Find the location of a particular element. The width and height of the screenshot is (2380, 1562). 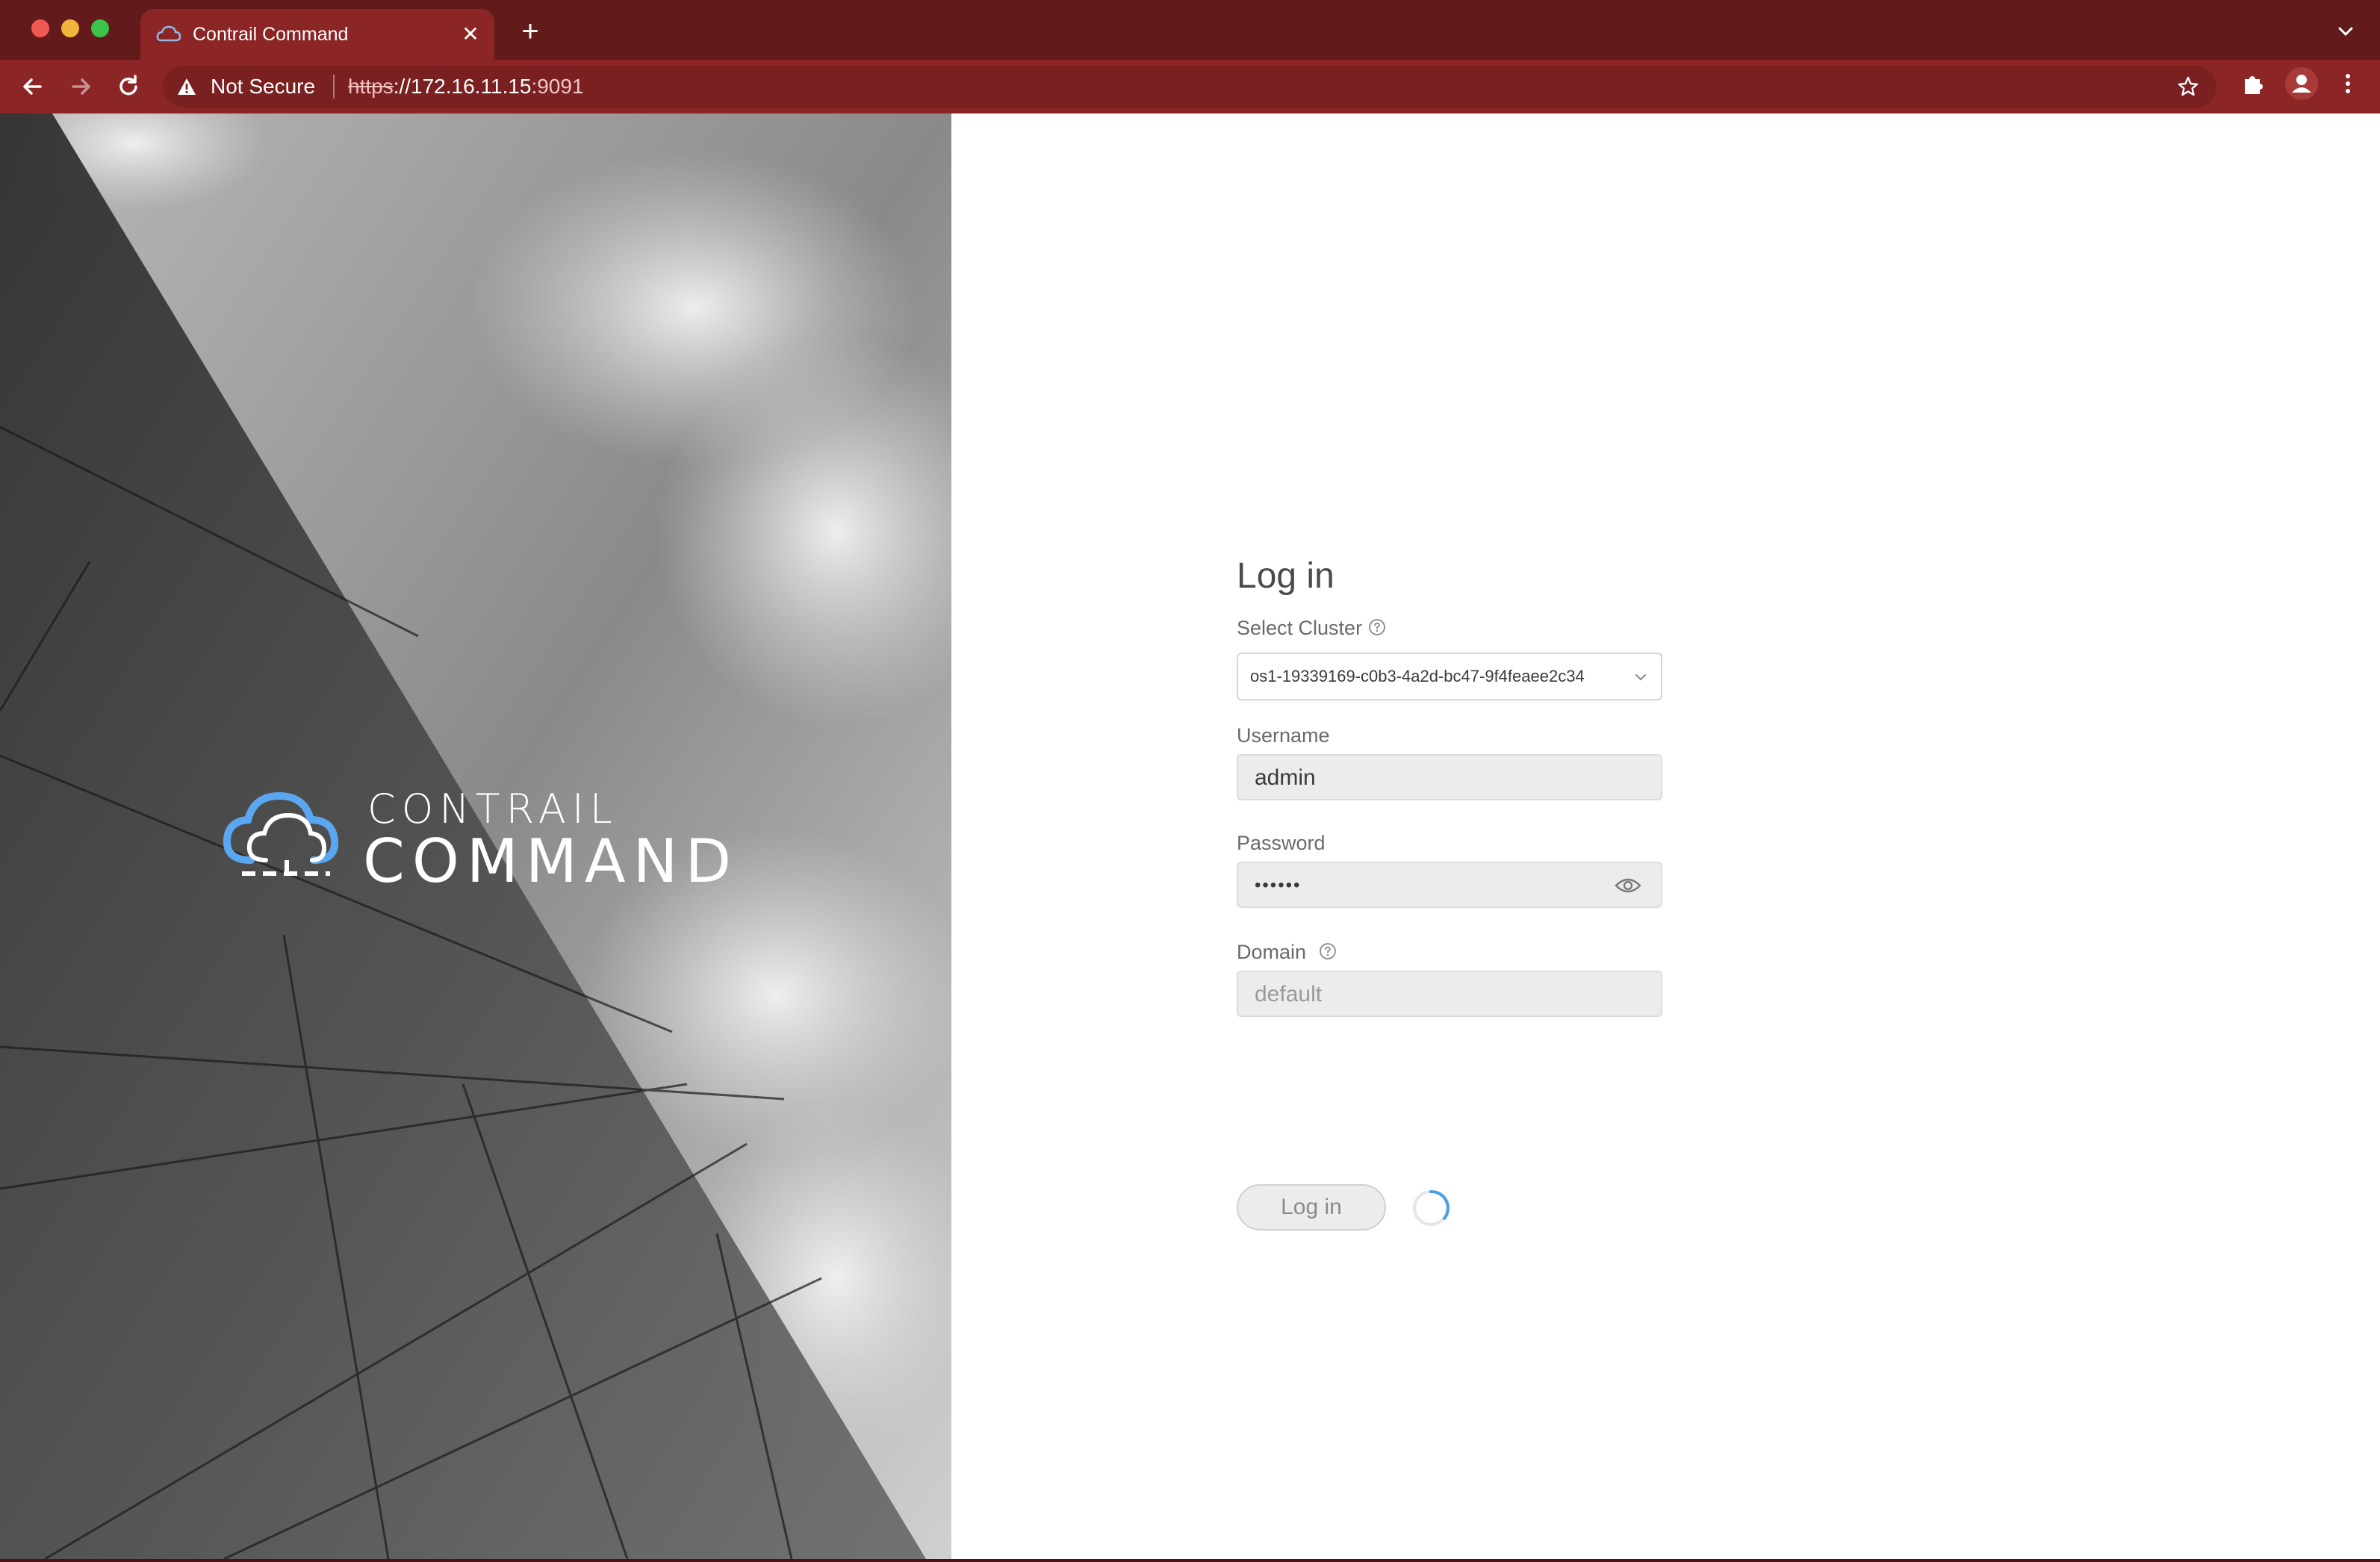

url-scheme: https is located at coordinates (371, 86).